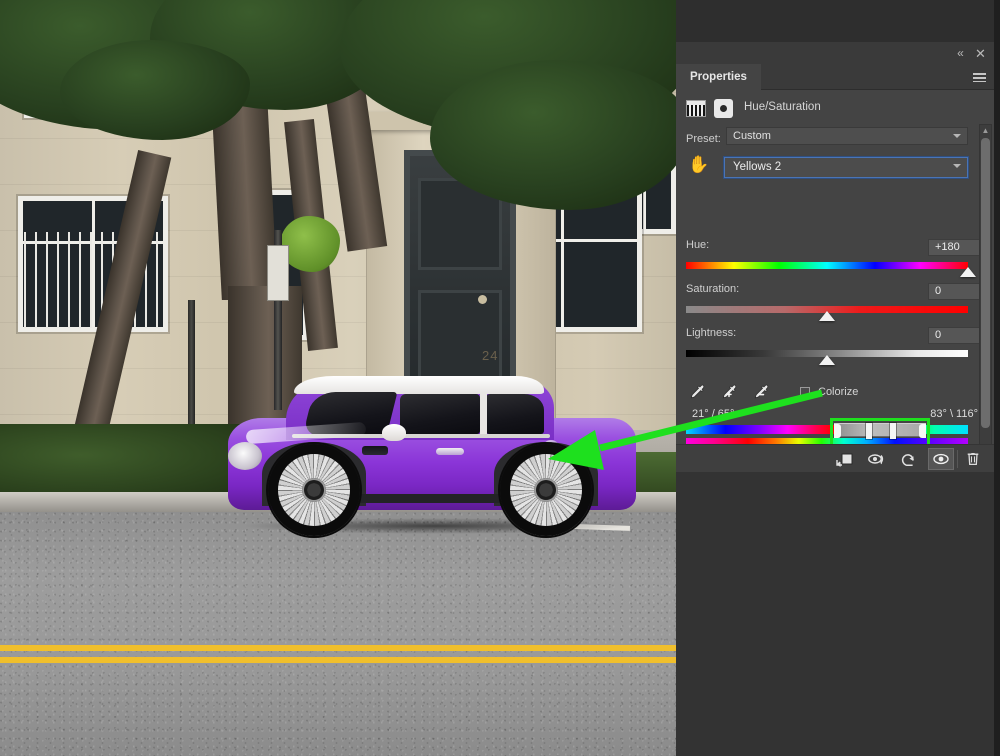 Image resolution: width=1000 pixels, height=756 pixels. What do you see at coordinates (723, 108) in the screenshot?
I see `hue-saturation-badge-icon` at bounding box center [723, 108].